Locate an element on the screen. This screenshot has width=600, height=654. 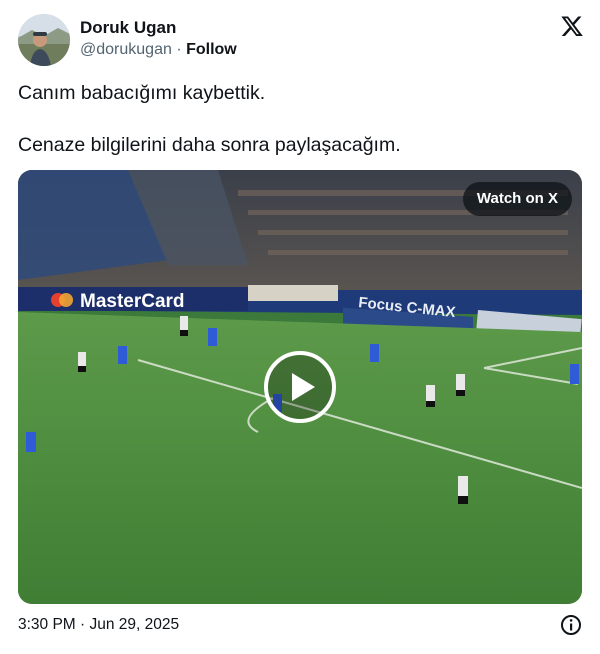
x-logo-icon is located at coordinates (572, 26).